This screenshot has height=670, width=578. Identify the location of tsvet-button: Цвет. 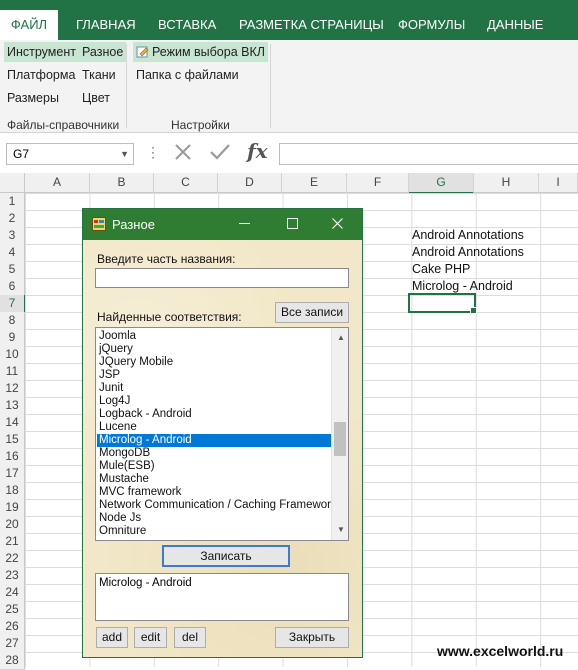
(96, 98).